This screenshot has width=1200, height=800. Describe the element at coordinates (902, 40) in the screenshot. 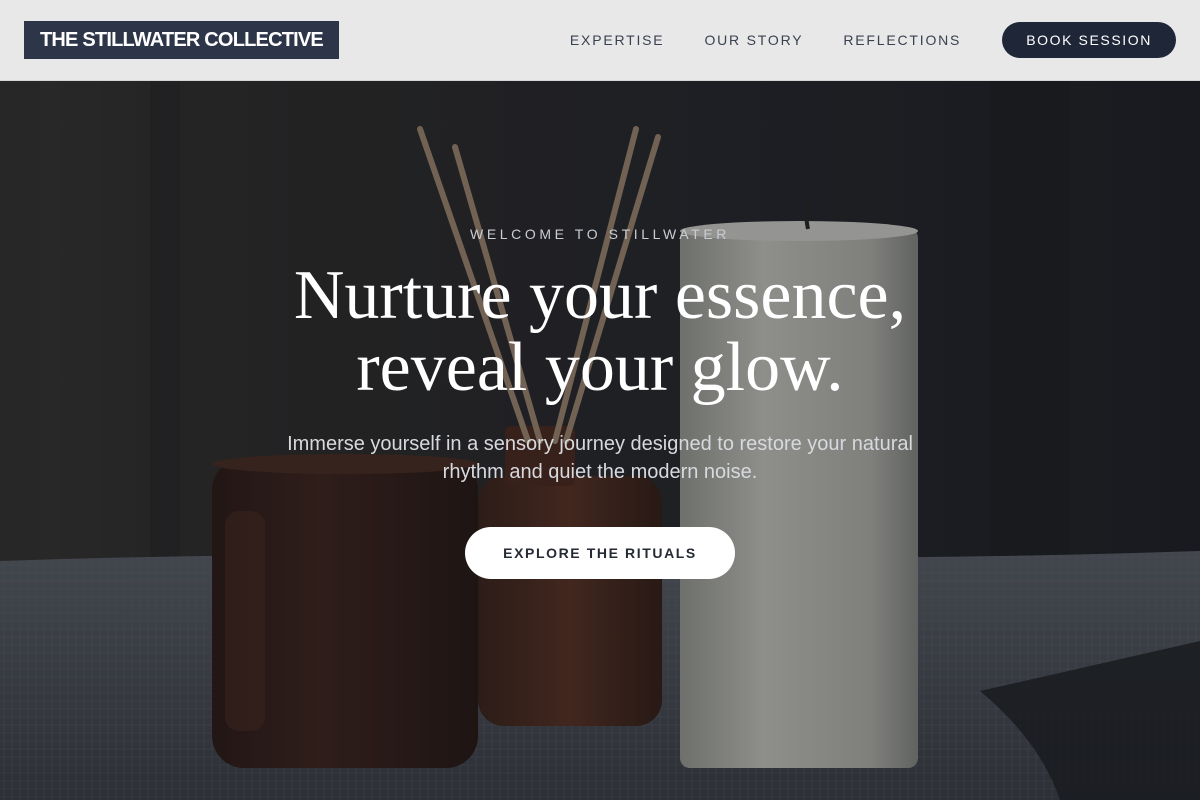

I see `nav-link-reflections: REFLECTIONS` at that location.